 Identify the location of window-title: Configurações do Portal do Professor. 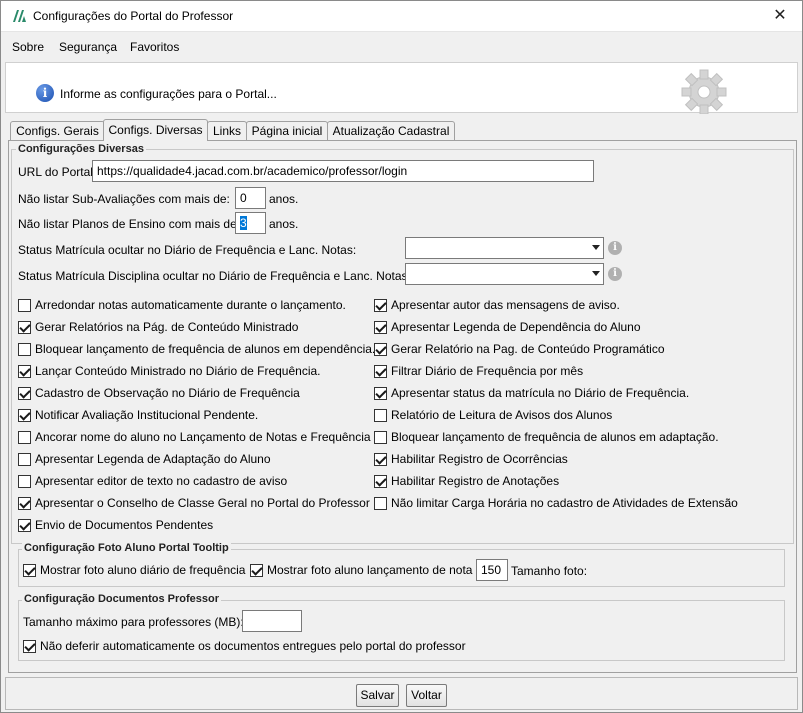
(133, 16).